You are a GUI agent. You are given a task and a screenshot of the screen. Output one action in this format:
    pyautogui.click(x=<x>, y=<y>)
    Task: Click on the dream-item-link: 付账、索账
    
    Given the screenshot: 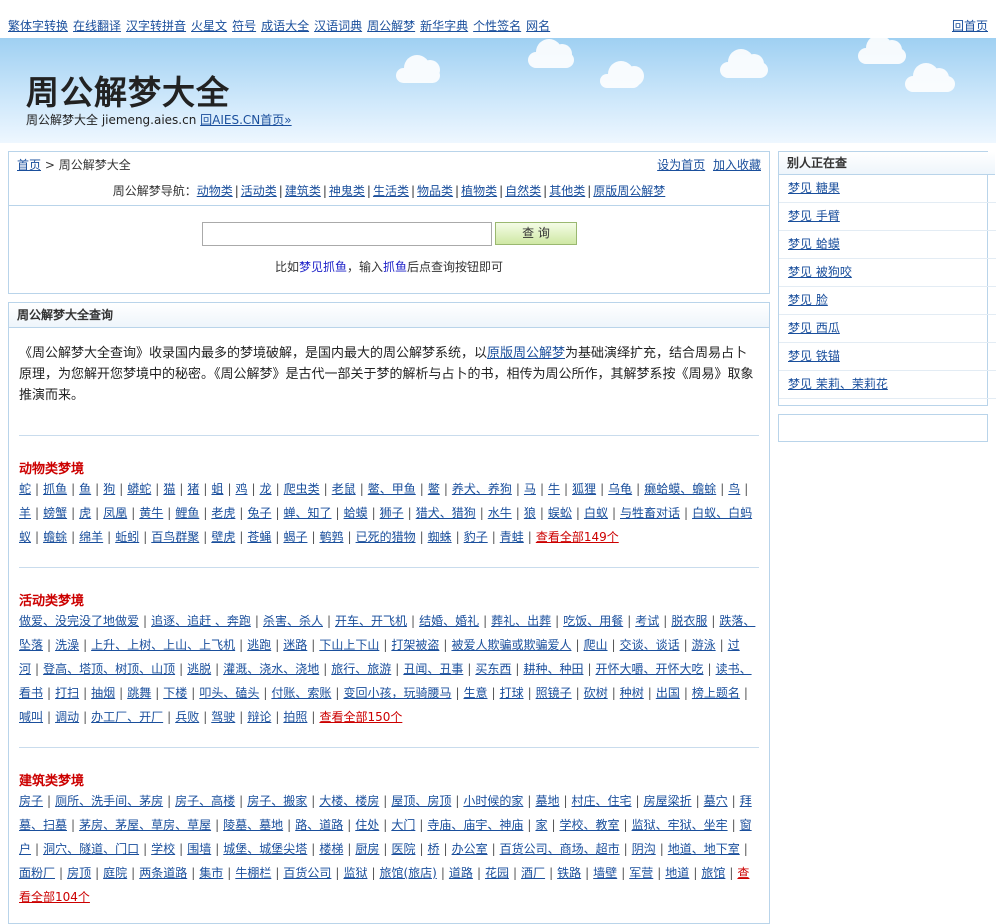 What is the action you would take?
    pyautogui.click(x=301, y=693)
    